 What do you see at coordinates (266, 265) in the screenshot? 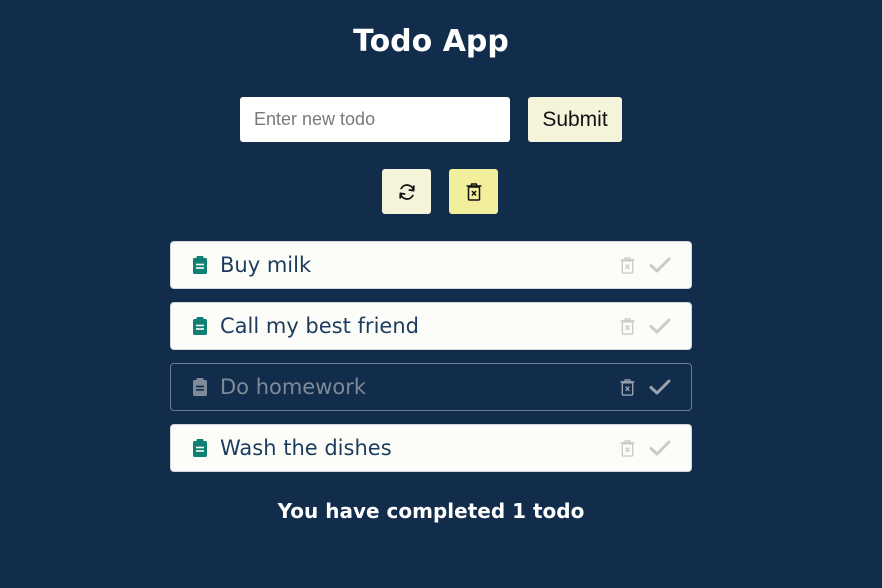
I see `todo-text: Buy milk` at bounding box center [266, 265].